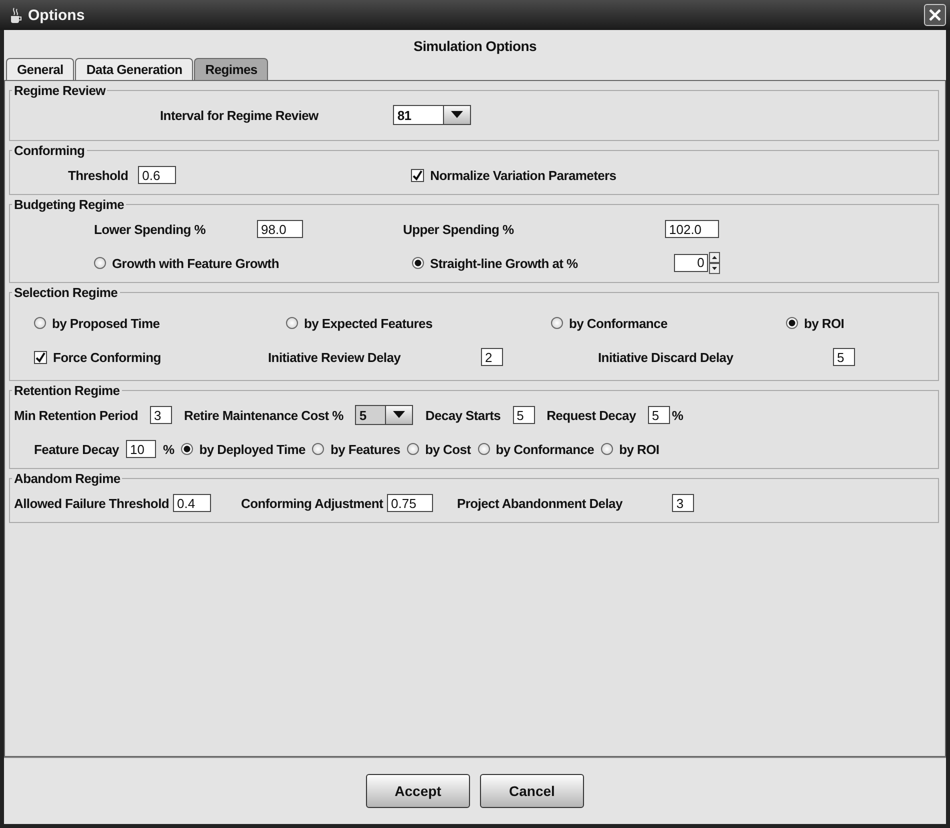 The image size is (950, 828). I want to click on field-label: Feature Decay, so click(76, 449).